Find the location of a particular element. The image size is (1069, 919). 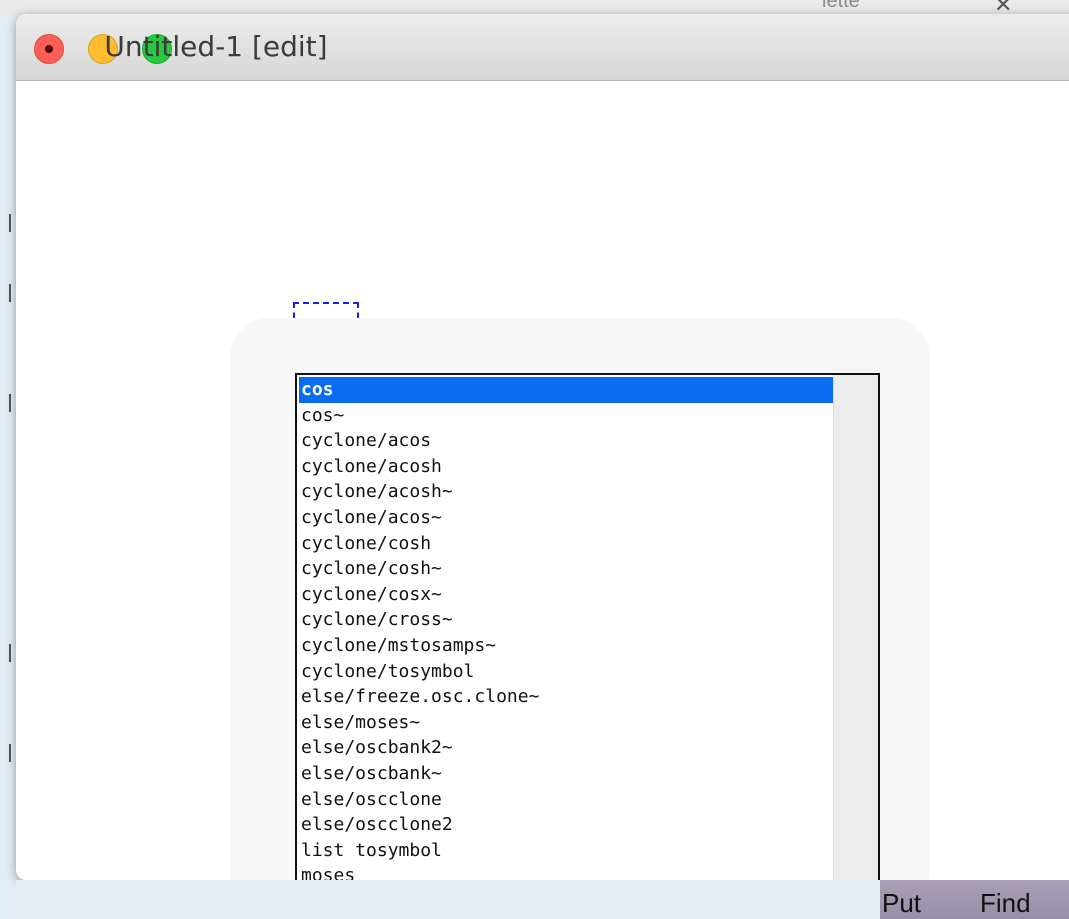

title-bar: Untitled-1 [edit] is located at coordinates (542, 47).